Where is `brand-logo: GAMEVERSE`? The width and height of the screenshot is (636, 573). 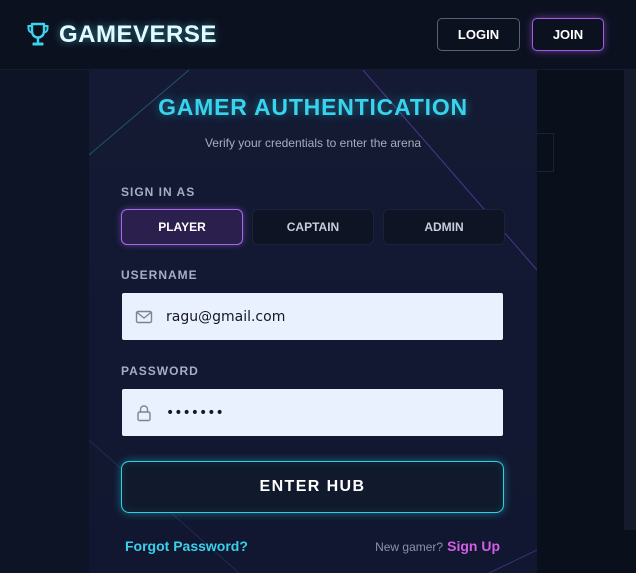
brand-logo: GAMEVERSE is located at coordinates (121, 35).